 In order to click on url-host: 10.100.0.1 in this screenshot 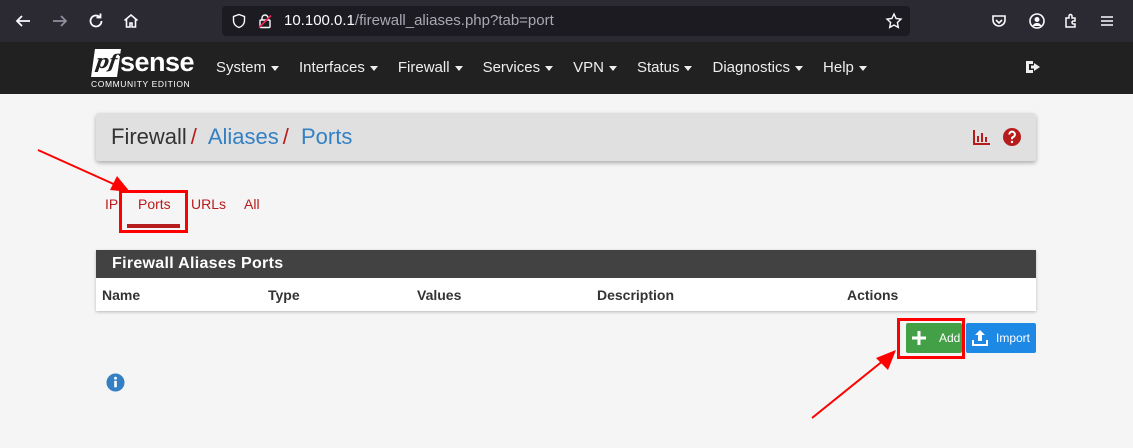, I will do `click(319, 20)`.